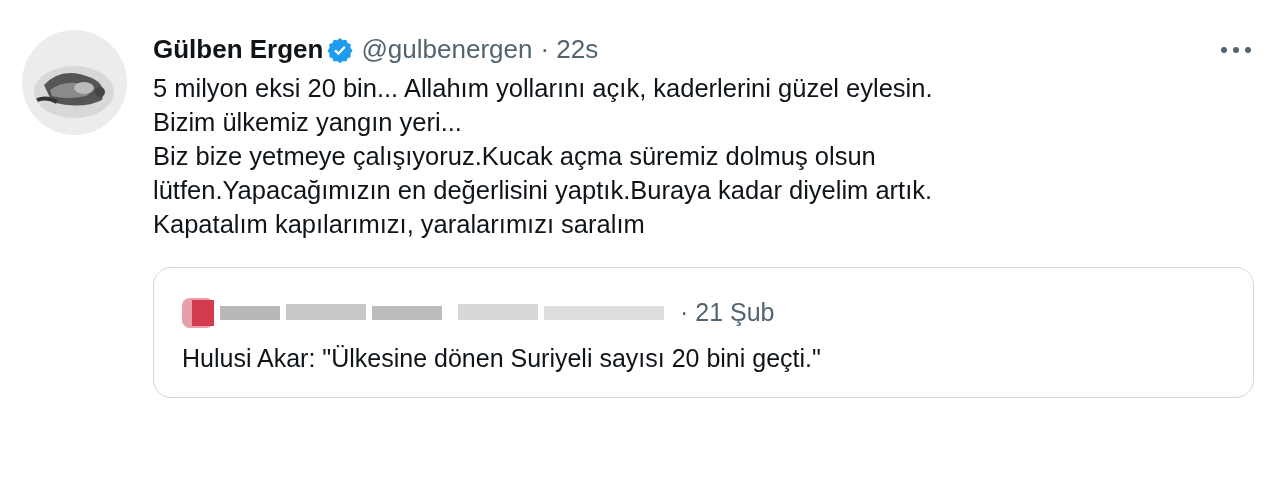 This screenshot has height=484, width=1280. What do you see at coordinates (569, 49) in the screenshot?
I see `tweet-time: · 22s` at bounding box center [569, 49].